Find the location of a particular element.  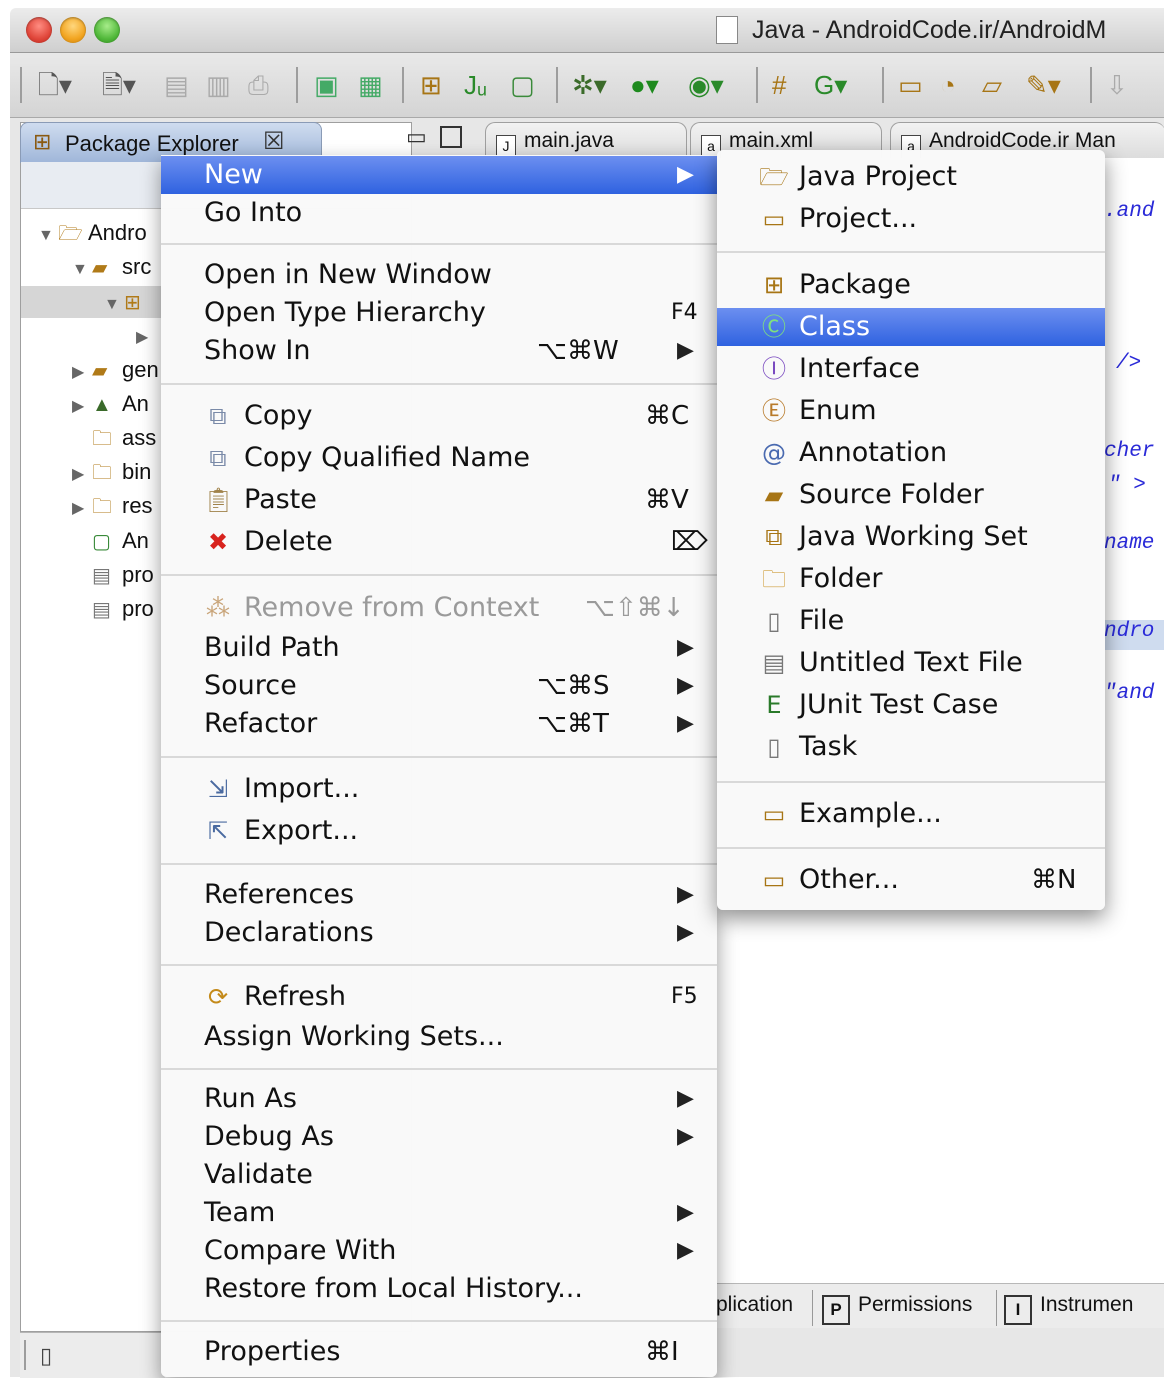

new-package-icon: # is located at coordinates (779, 85).